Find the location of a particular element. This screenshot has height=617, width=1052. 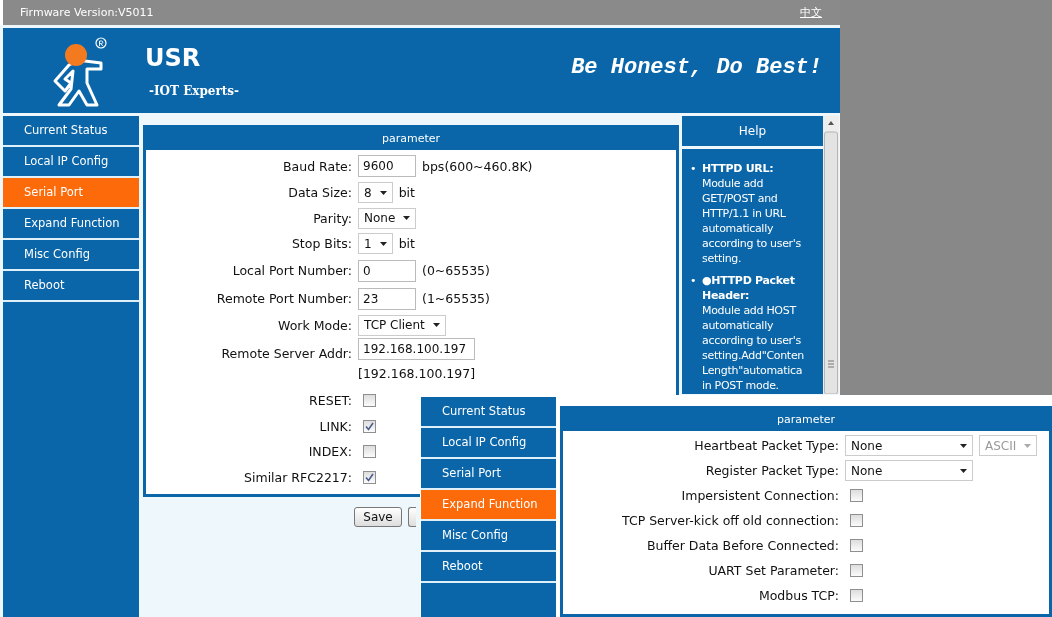

help-text: setting.Add"Conten is located at coordinates (753, 355).